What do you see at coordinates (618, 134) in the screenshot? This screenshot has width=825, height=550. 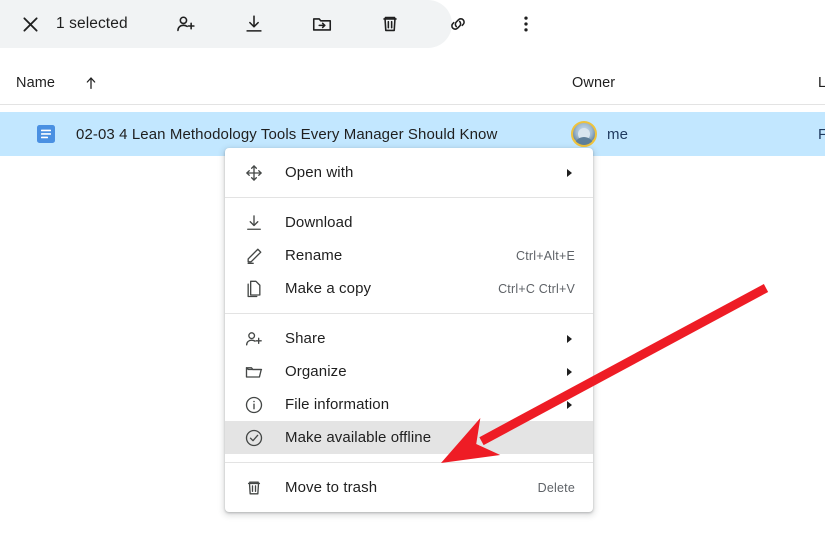 I see `file-owner-label: me` at bounding box center [618, 134].